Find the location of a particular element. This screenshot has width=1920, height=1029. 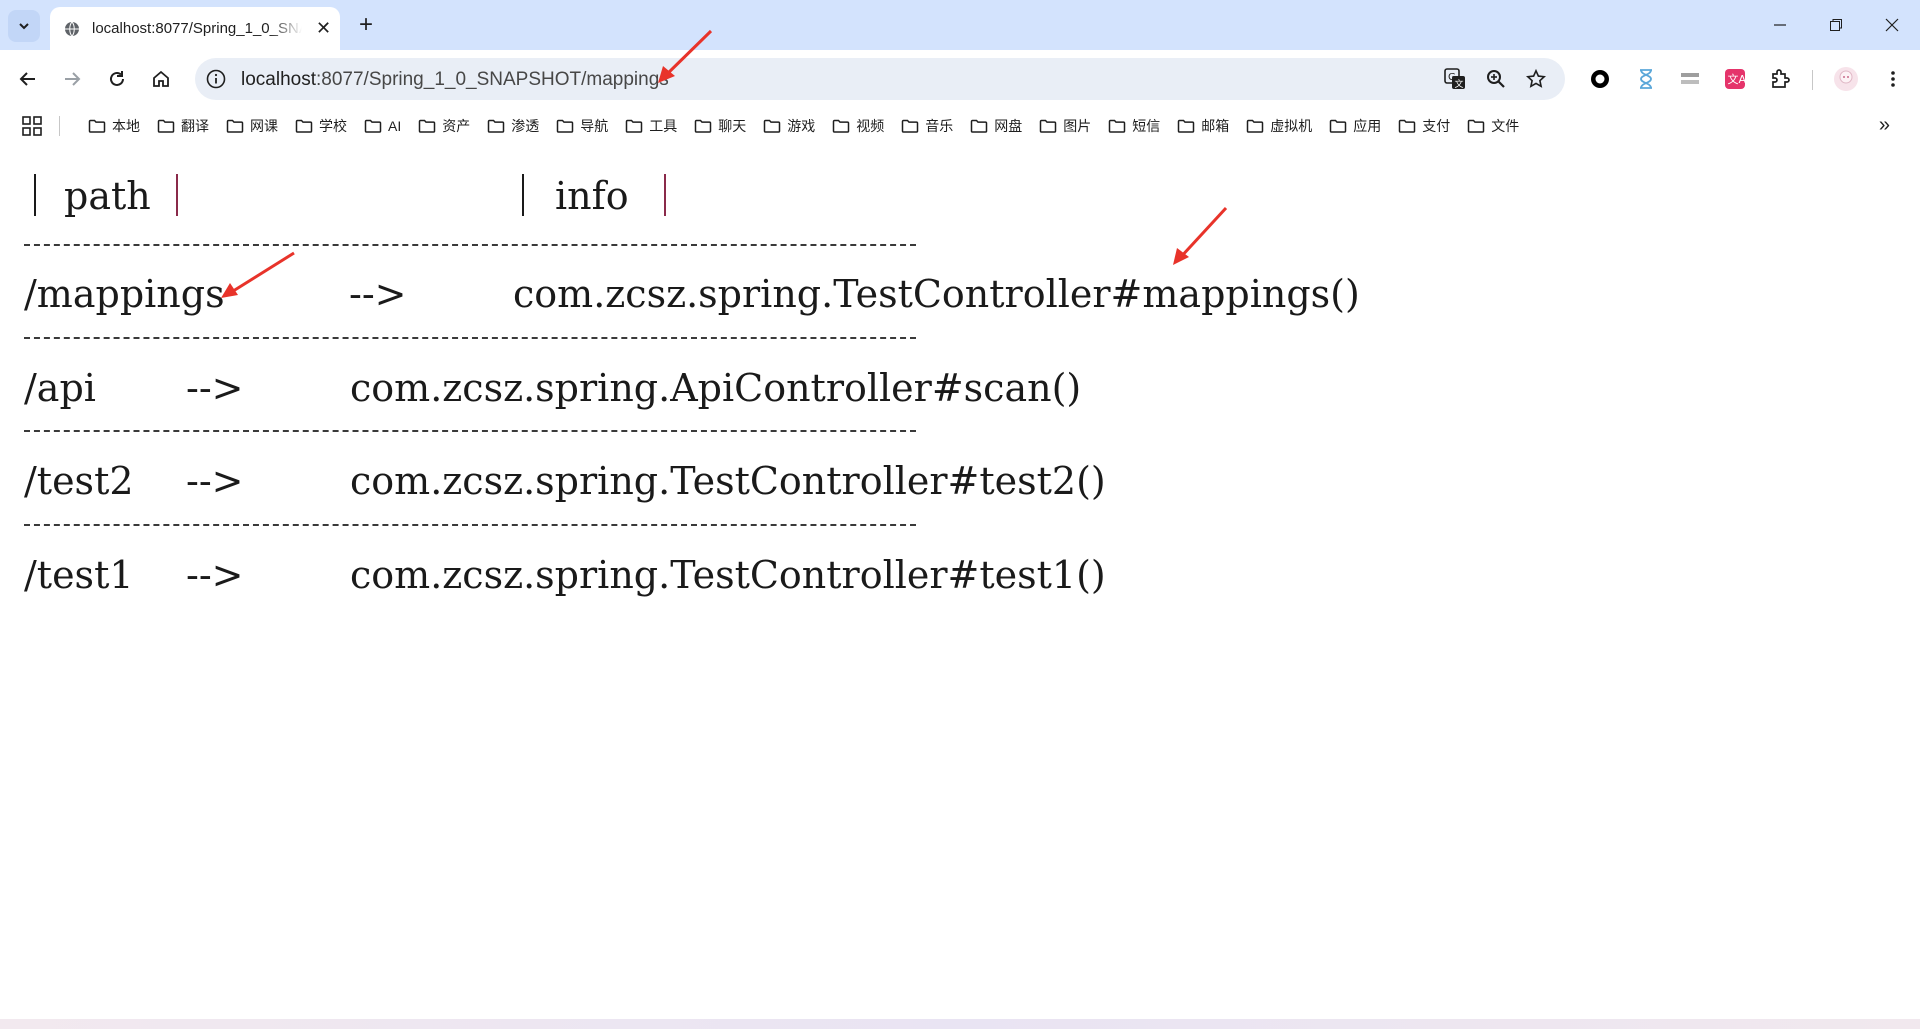

profile-button is located at coordinates (1846, 79).